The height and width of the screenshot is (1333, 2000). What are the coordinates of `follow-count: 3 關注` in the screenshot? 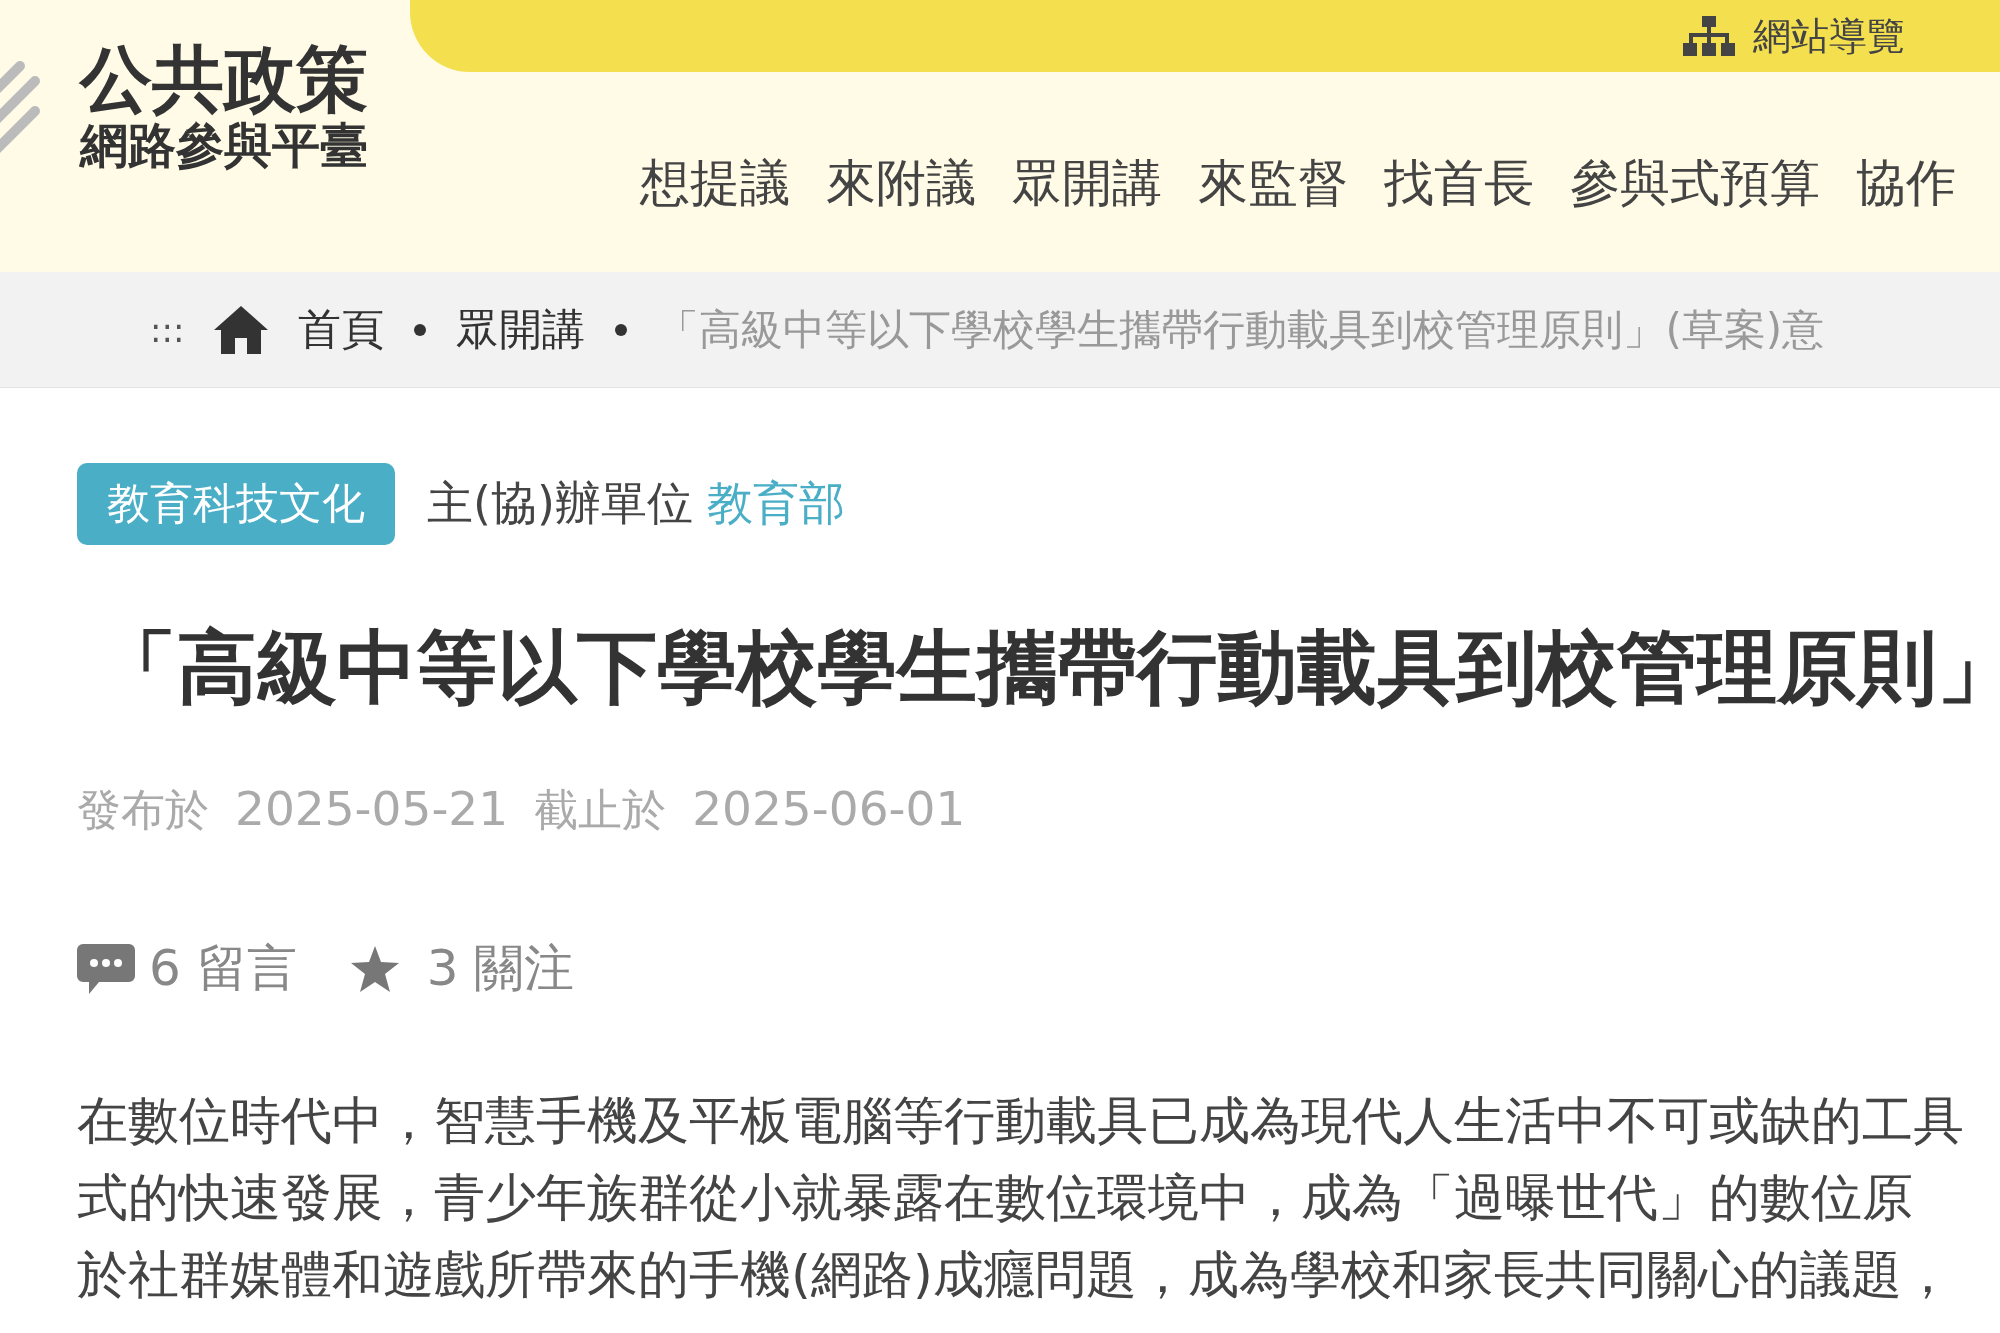 It's located at (500, 968).